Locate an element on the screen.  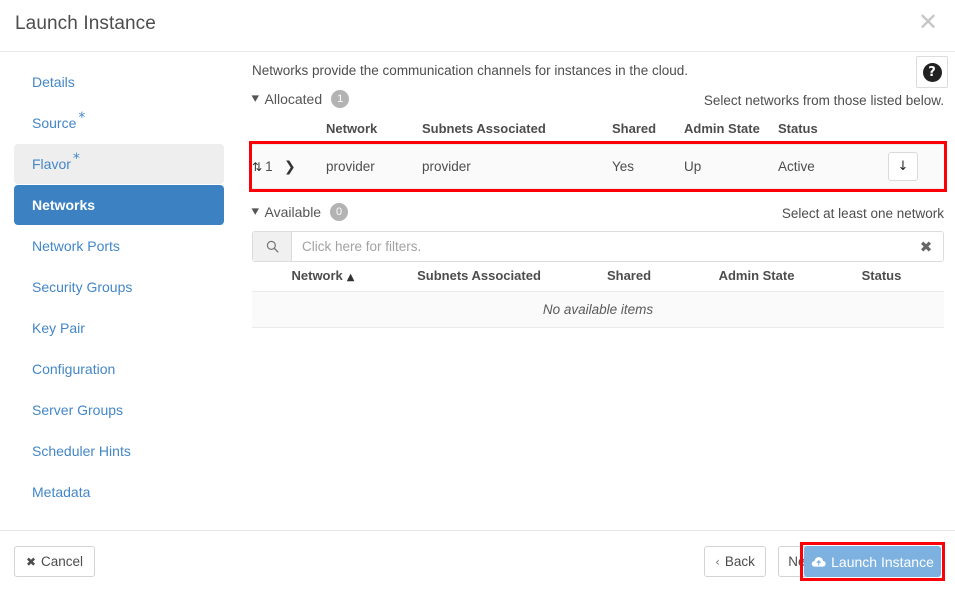
back-button: ‹ Back is located at coordinates (735, 561).